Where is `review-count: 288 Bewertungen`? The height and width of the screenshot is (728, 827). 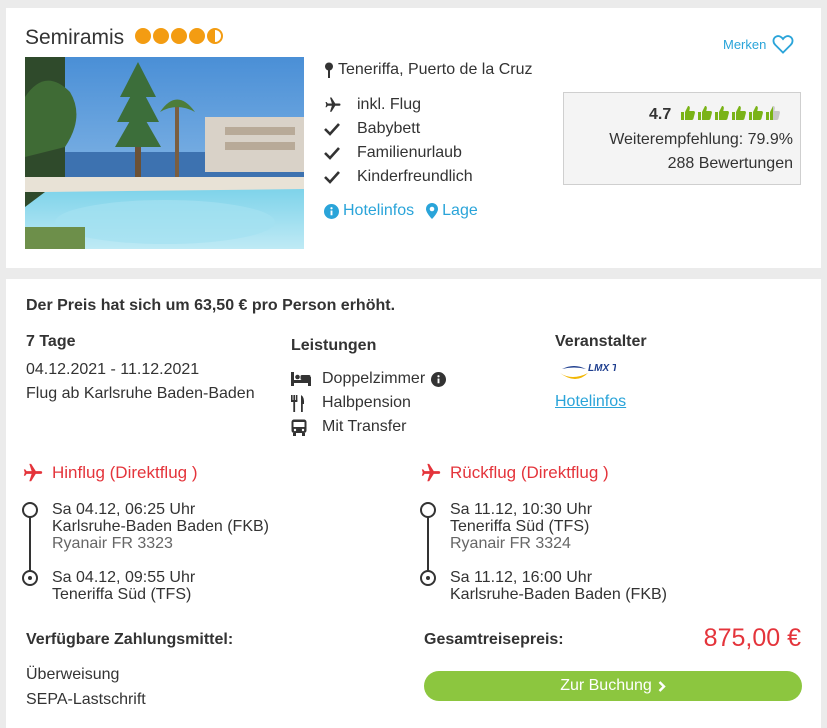 review-count: 288 Bewertungen is located at coordinates (730, 163).